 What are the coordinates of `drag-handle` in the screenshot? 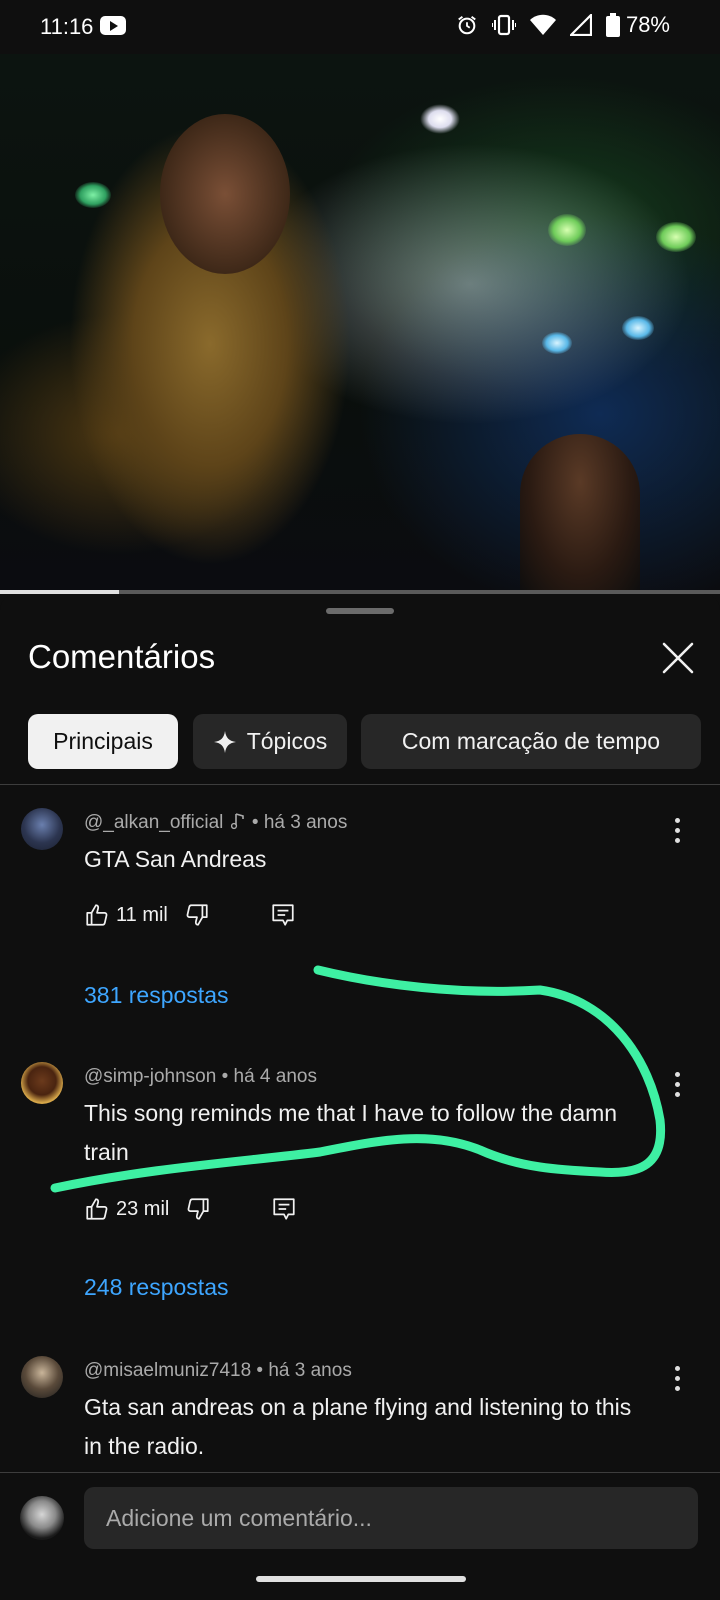 It's located at (360, 611).